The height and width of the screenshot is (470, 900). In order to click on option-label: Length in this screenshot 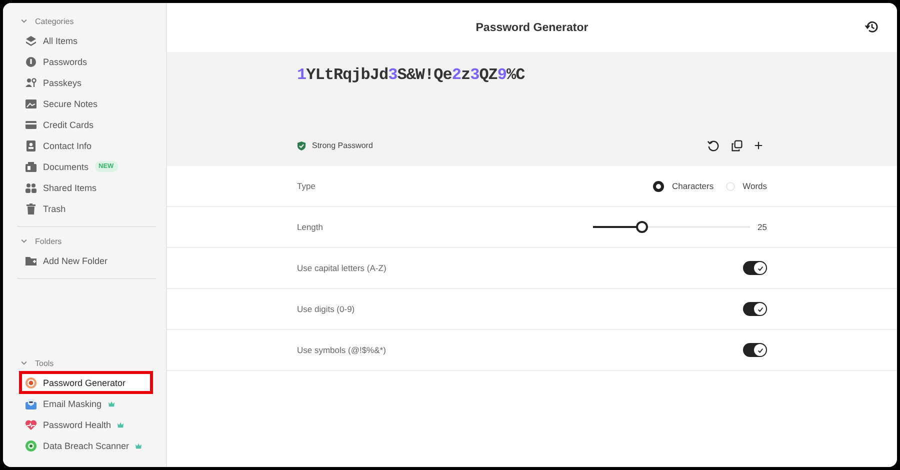, I will do `click(310, 227)`.